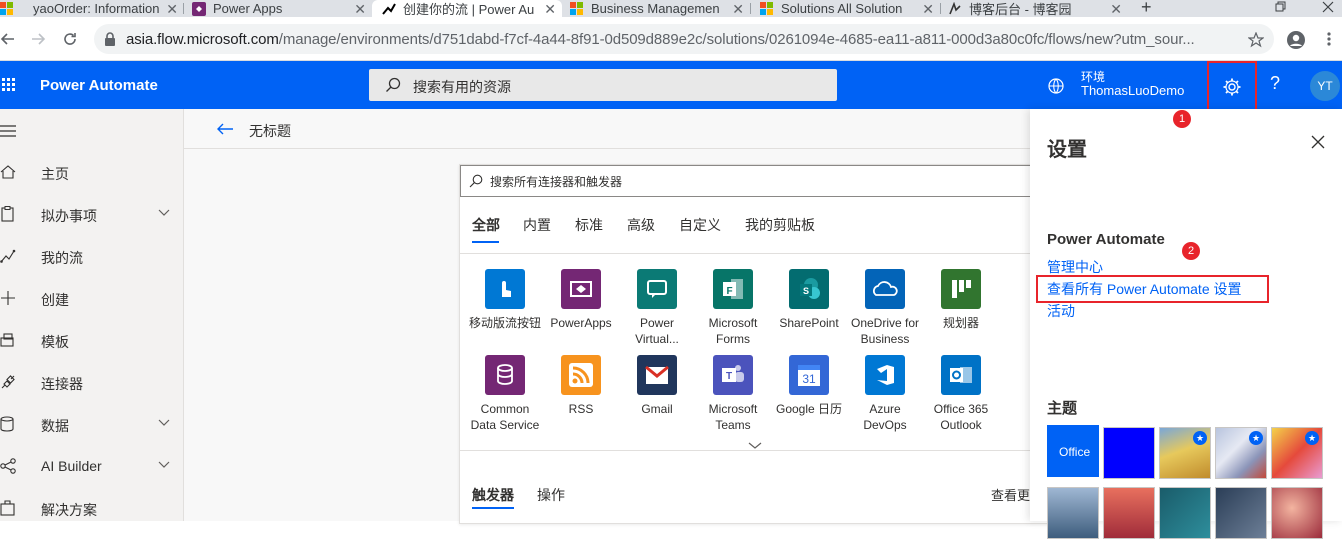  I want to click on tab-triggers: 触发器, so click(493, 495).